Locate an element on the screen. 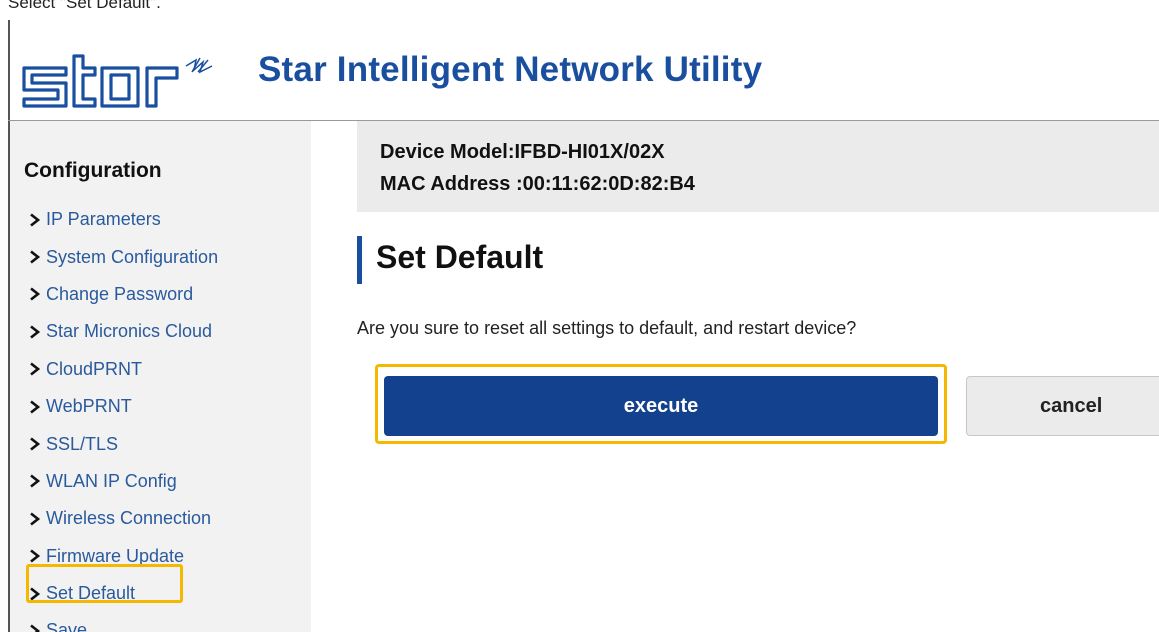  mac-address: MAC Address :00:11:62:0D:82:B4 is located at coordinates (537, 184).